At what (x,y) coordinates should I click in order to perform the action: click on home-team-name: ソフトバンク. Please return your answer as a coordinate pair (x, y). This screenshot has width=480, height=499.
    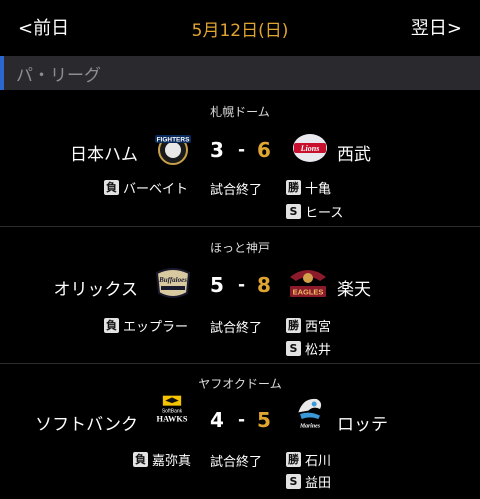
    Looking at the image, I should click on (86, 425).